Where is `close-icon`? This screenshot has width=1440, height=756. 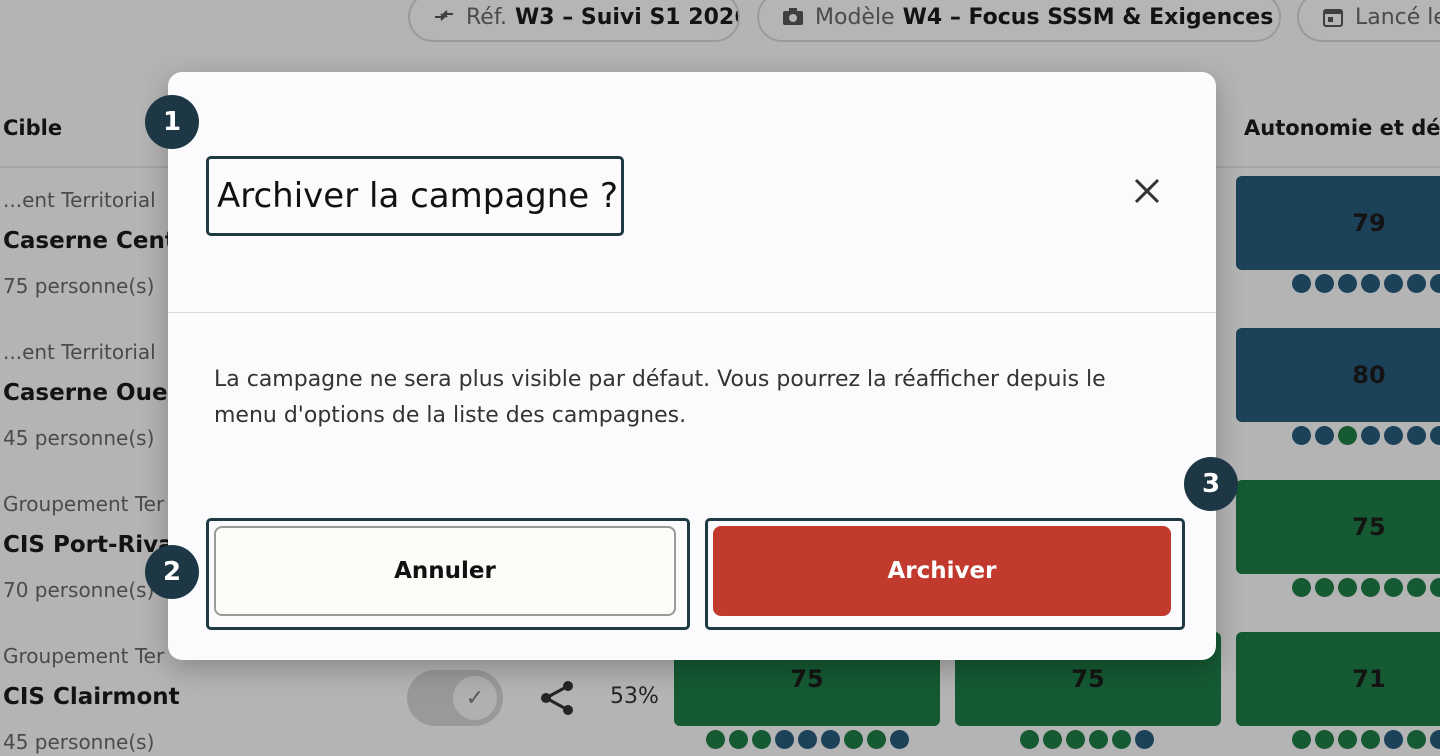 close-icon is located at coordinates (1147, 191).